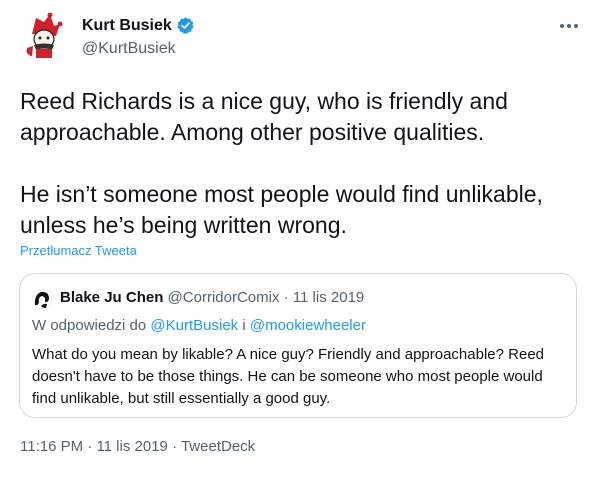  Describe the element at coordinates (112, 297) in the screenshot. I see `quoted-author-name: Blake Ju Chen` at that location.